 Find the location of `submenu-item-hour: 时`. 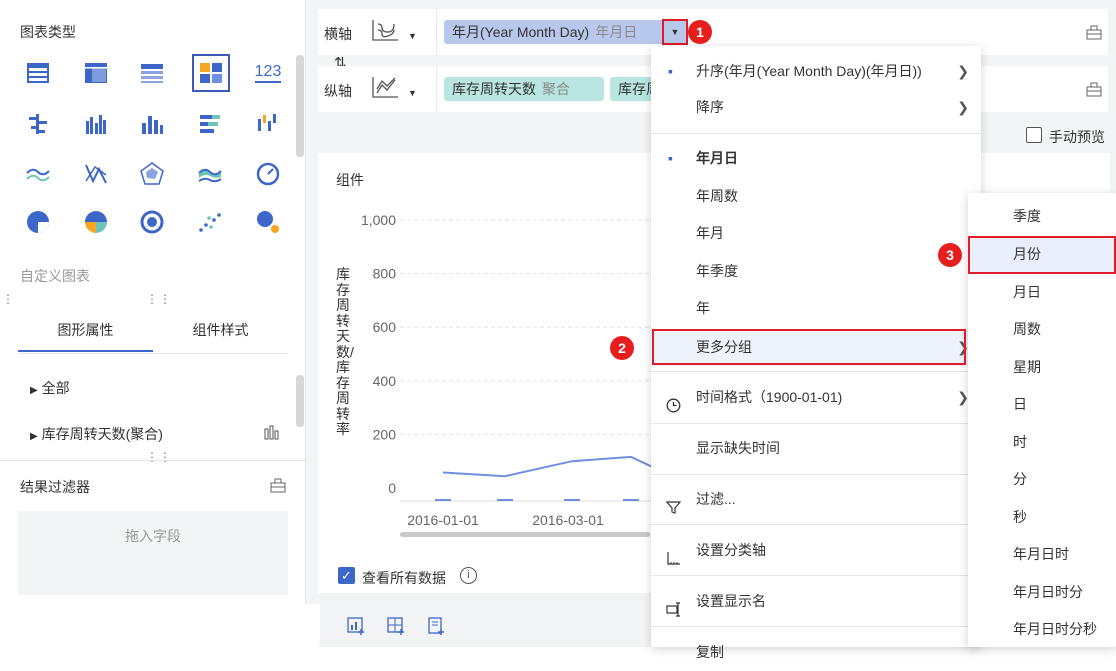

submenu-item-hour: 时 is located at coordinates (1042, 442).